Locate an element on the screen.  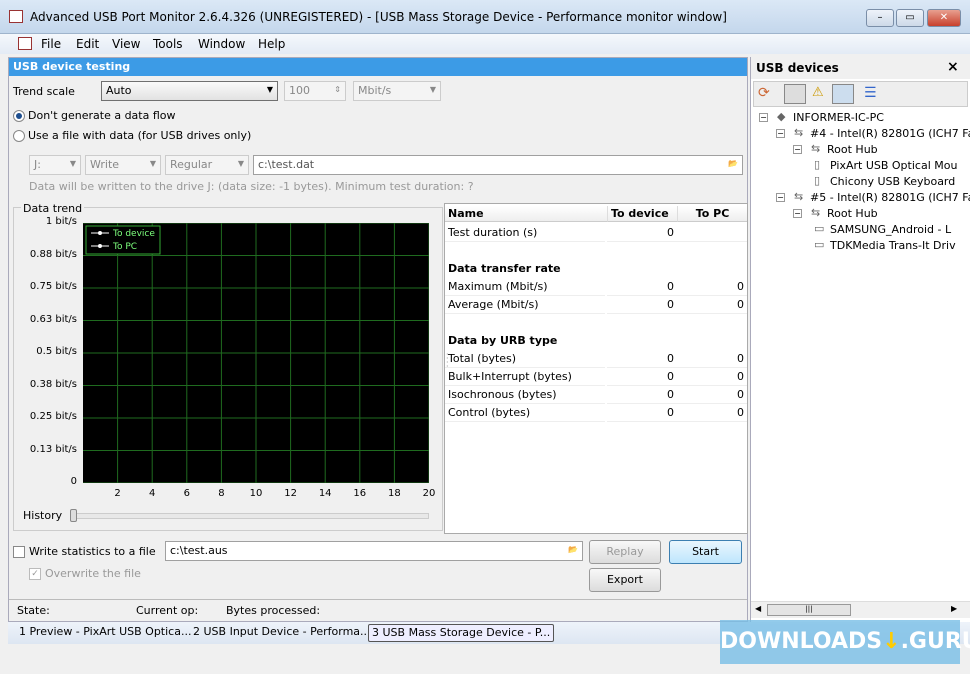
x-tick-label: 10 is located at coordinates (256, 493).